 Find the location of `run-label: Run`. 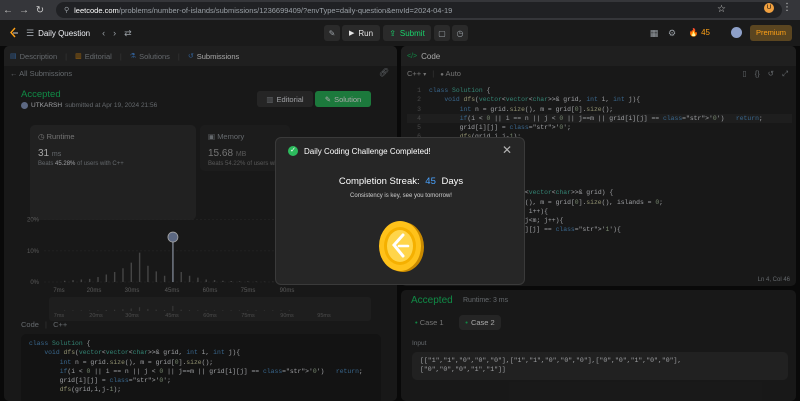

run-label: Run is located at coordinates (366, 33).